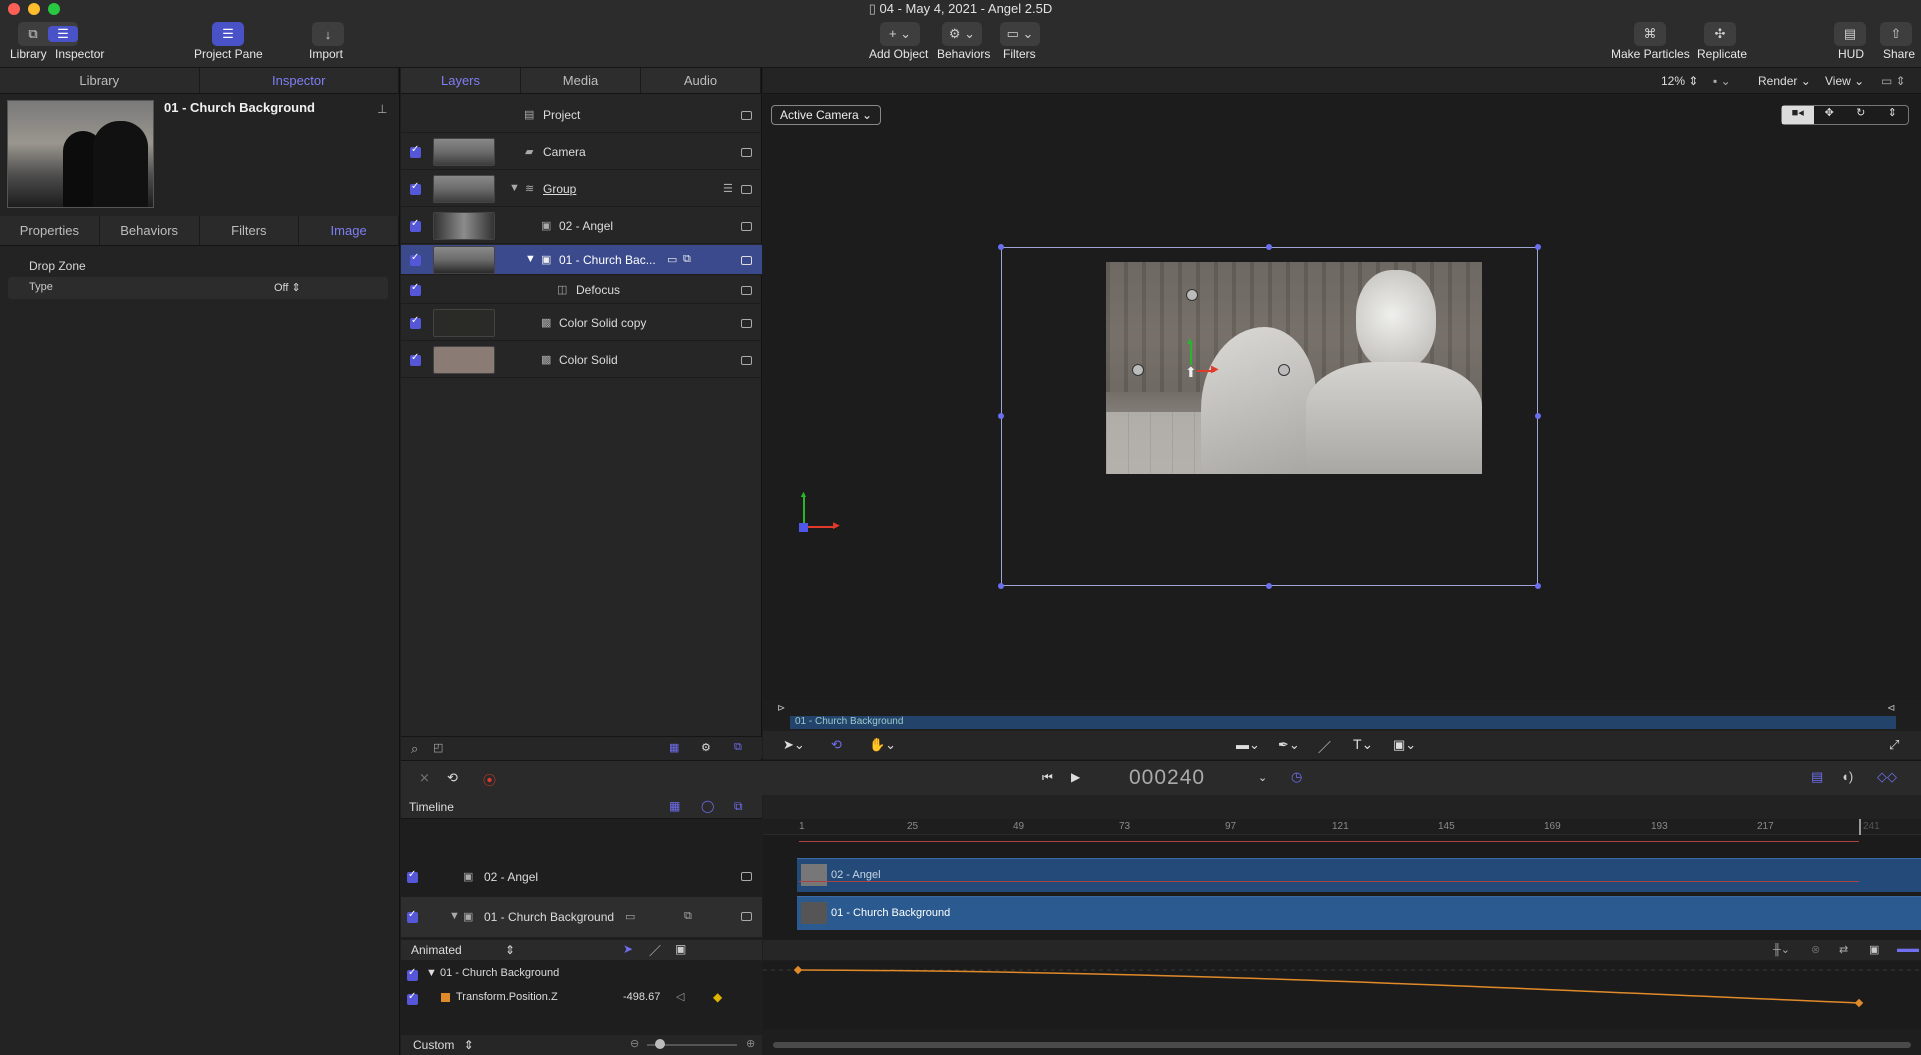 This screenshot has width=1921, height=1055. What do you see at coordinates (1404, 745) in the screenshot?
I see `mask-tool-icon: ▣⌄` at bounding box center [1404, 745].